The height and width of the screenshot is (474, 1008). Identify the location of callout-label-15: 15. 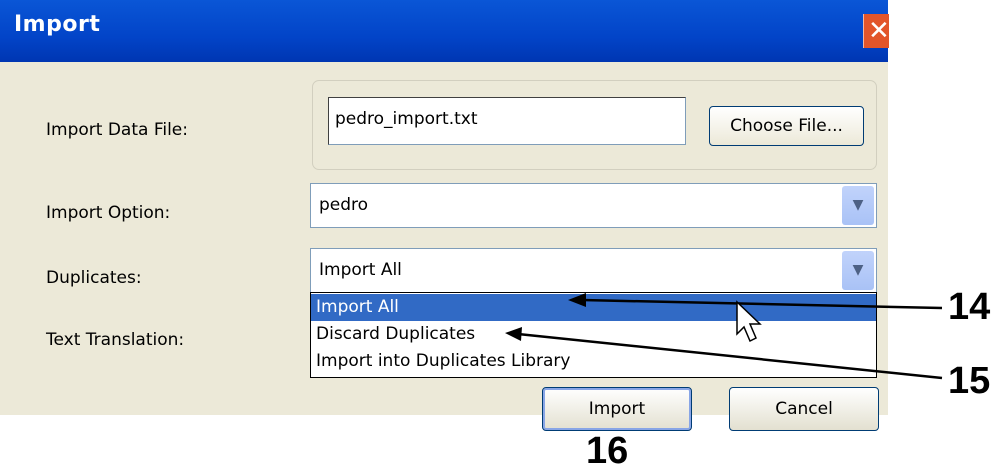
(969, 381).